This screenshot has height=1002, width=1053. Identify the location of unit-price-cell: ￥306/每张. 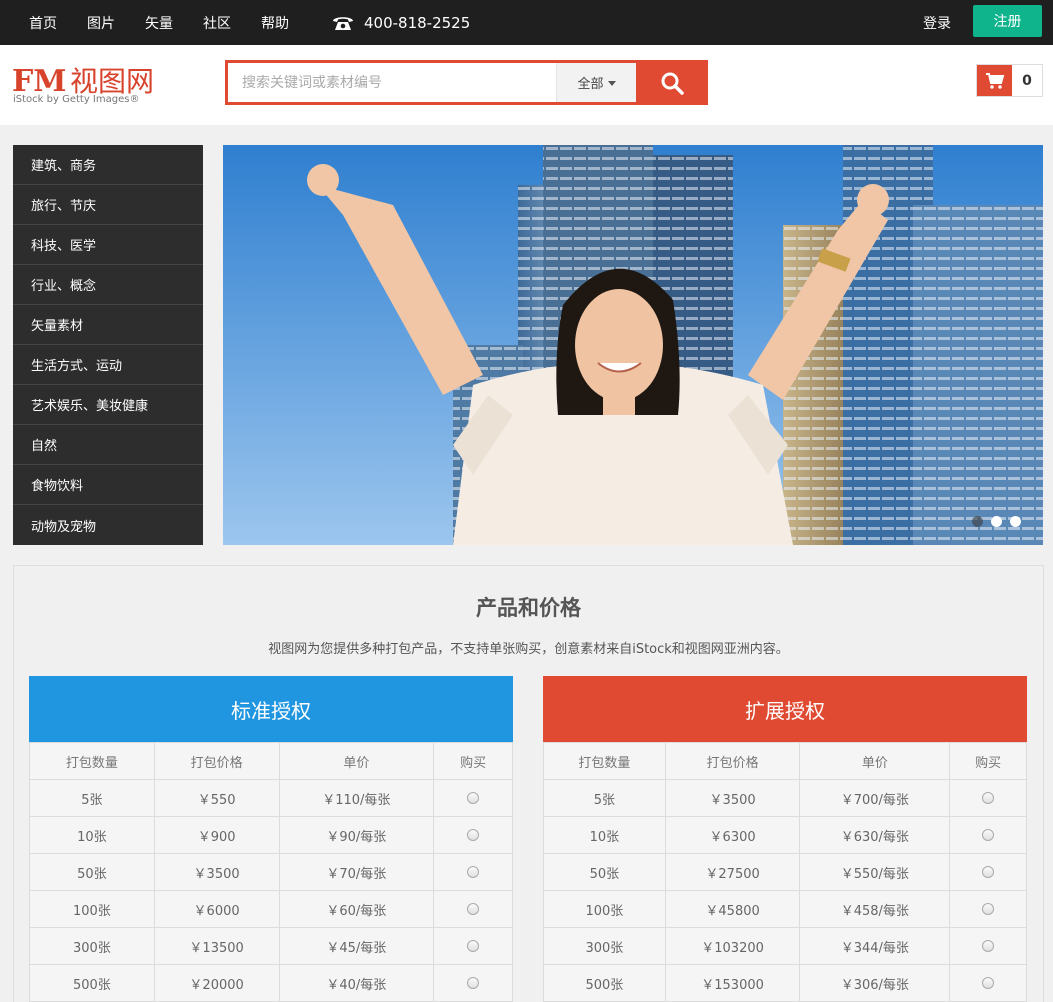
(875, 983).